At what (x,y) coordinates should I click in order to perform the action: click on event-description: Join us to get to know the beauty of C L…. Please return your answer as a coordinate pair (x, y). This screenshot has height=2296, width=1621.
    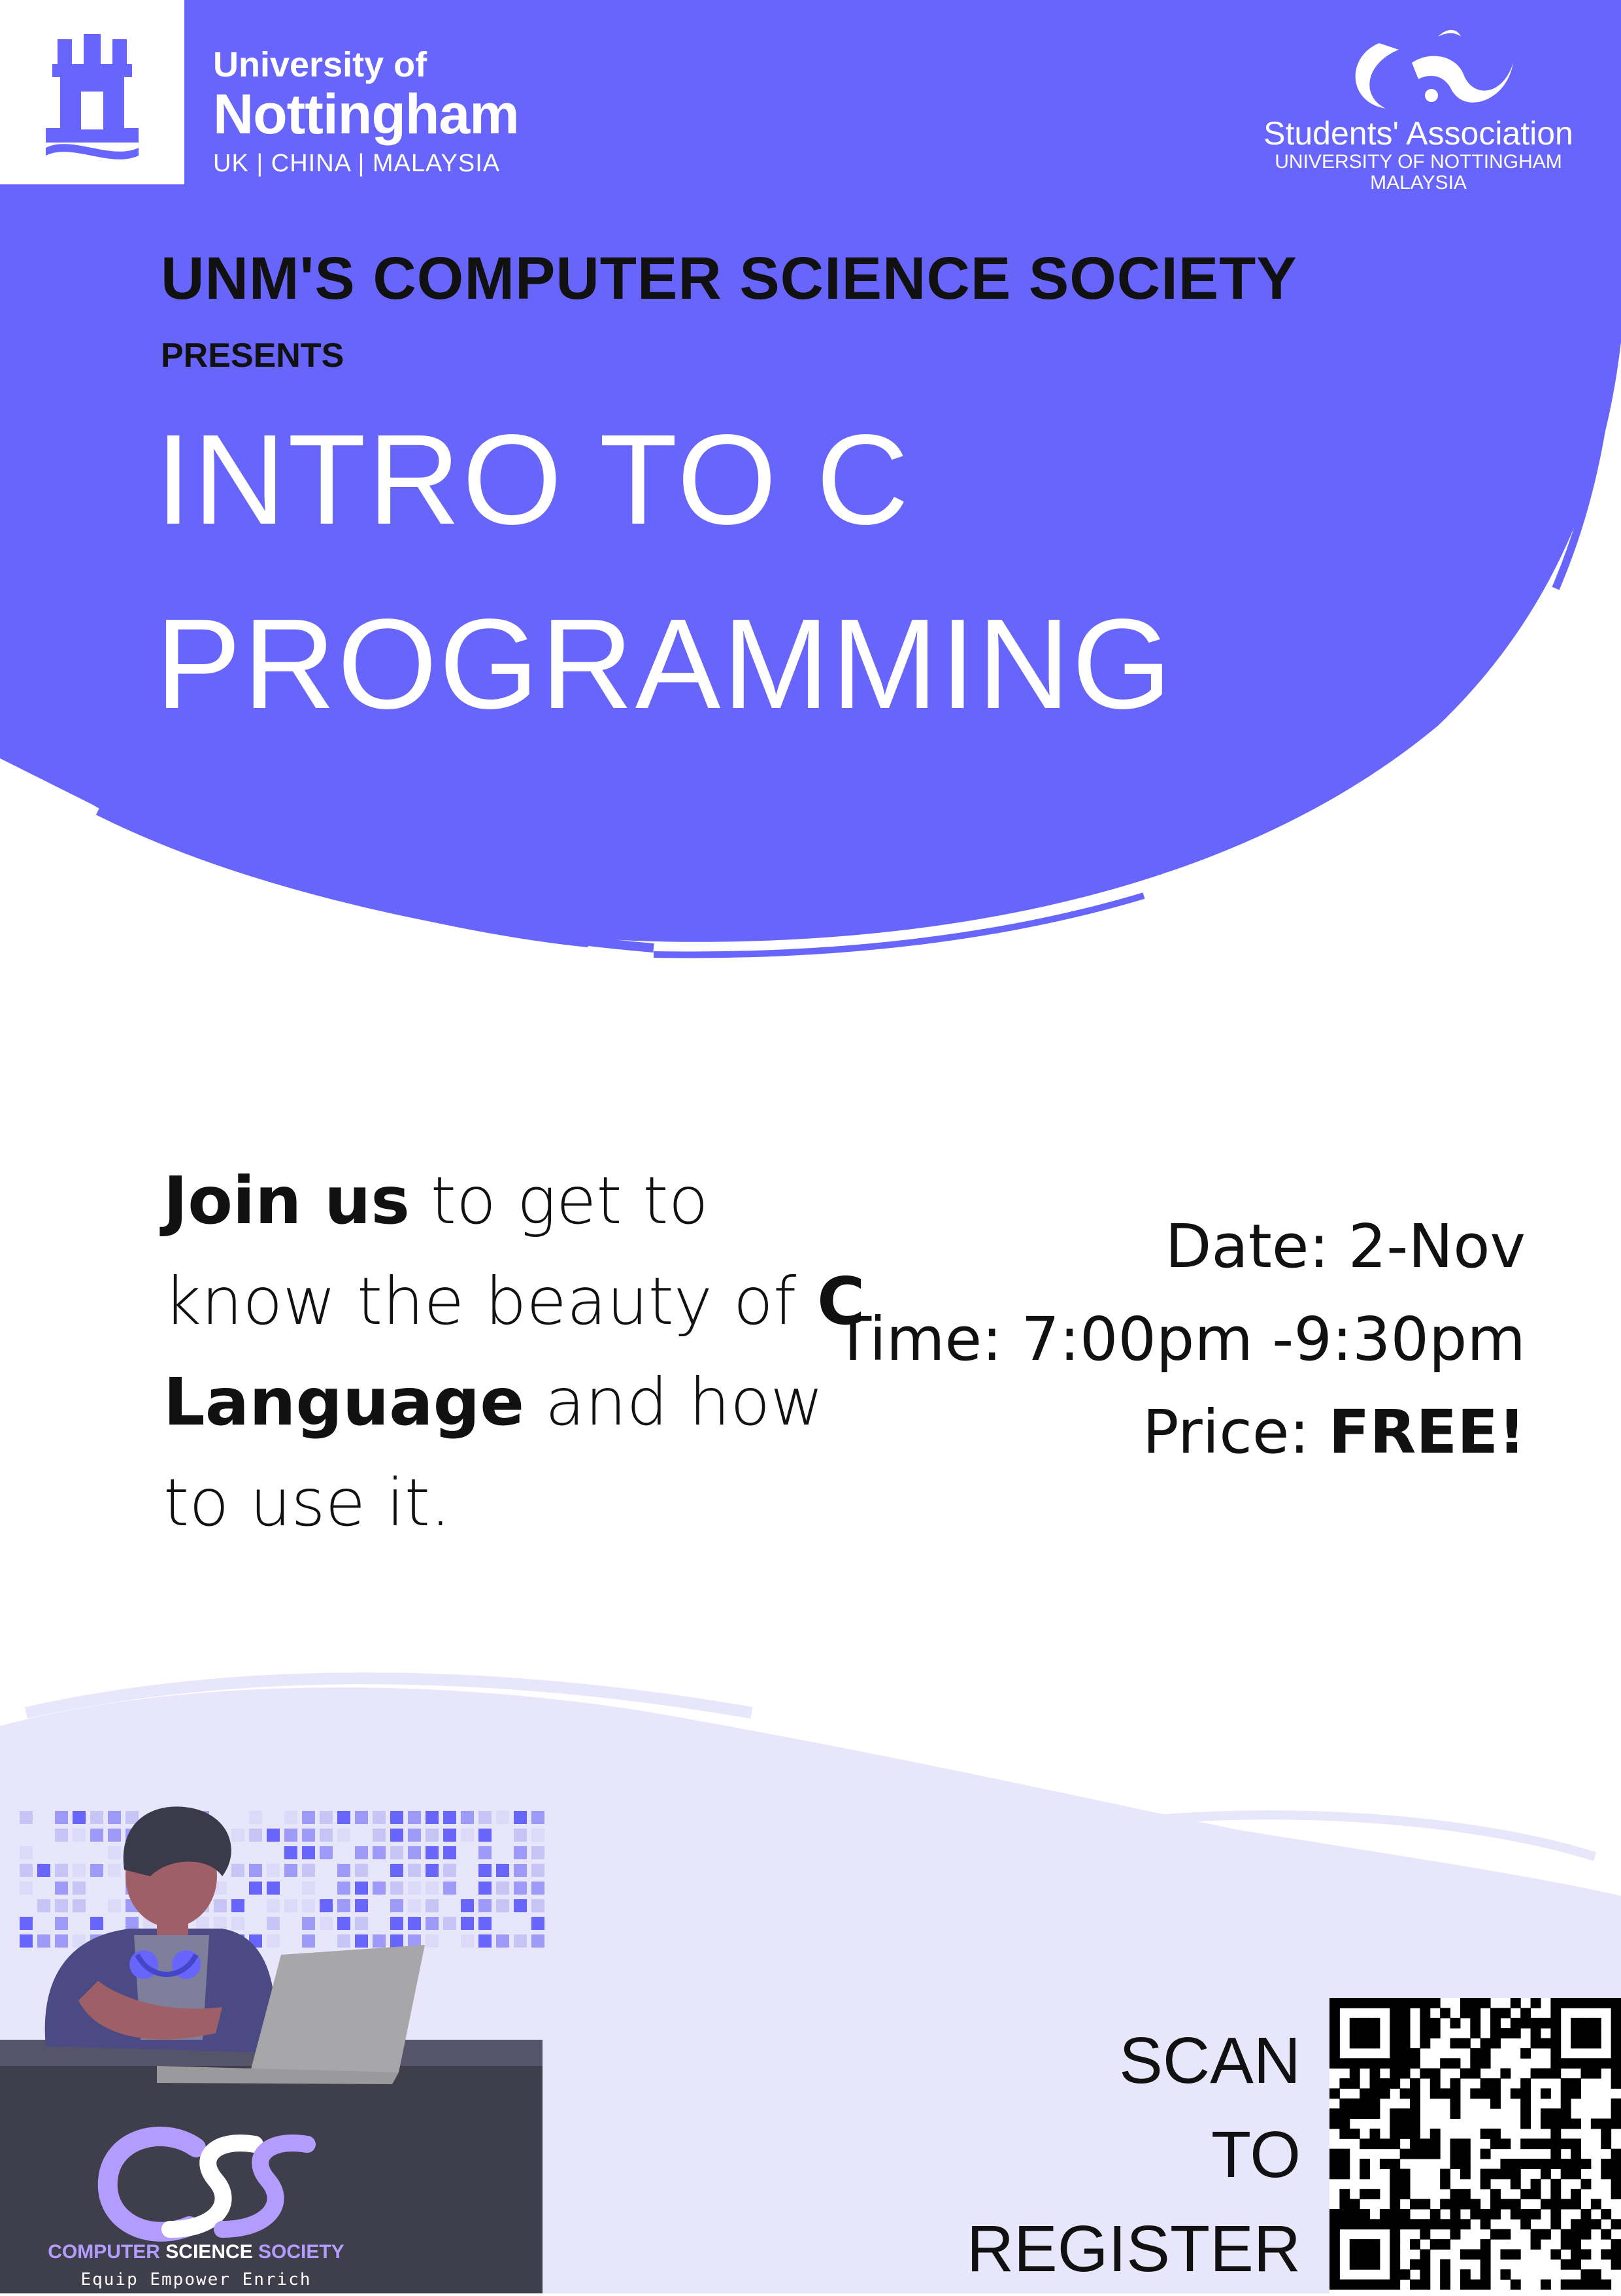
    Looking at the image, I should click on (516, 1352).